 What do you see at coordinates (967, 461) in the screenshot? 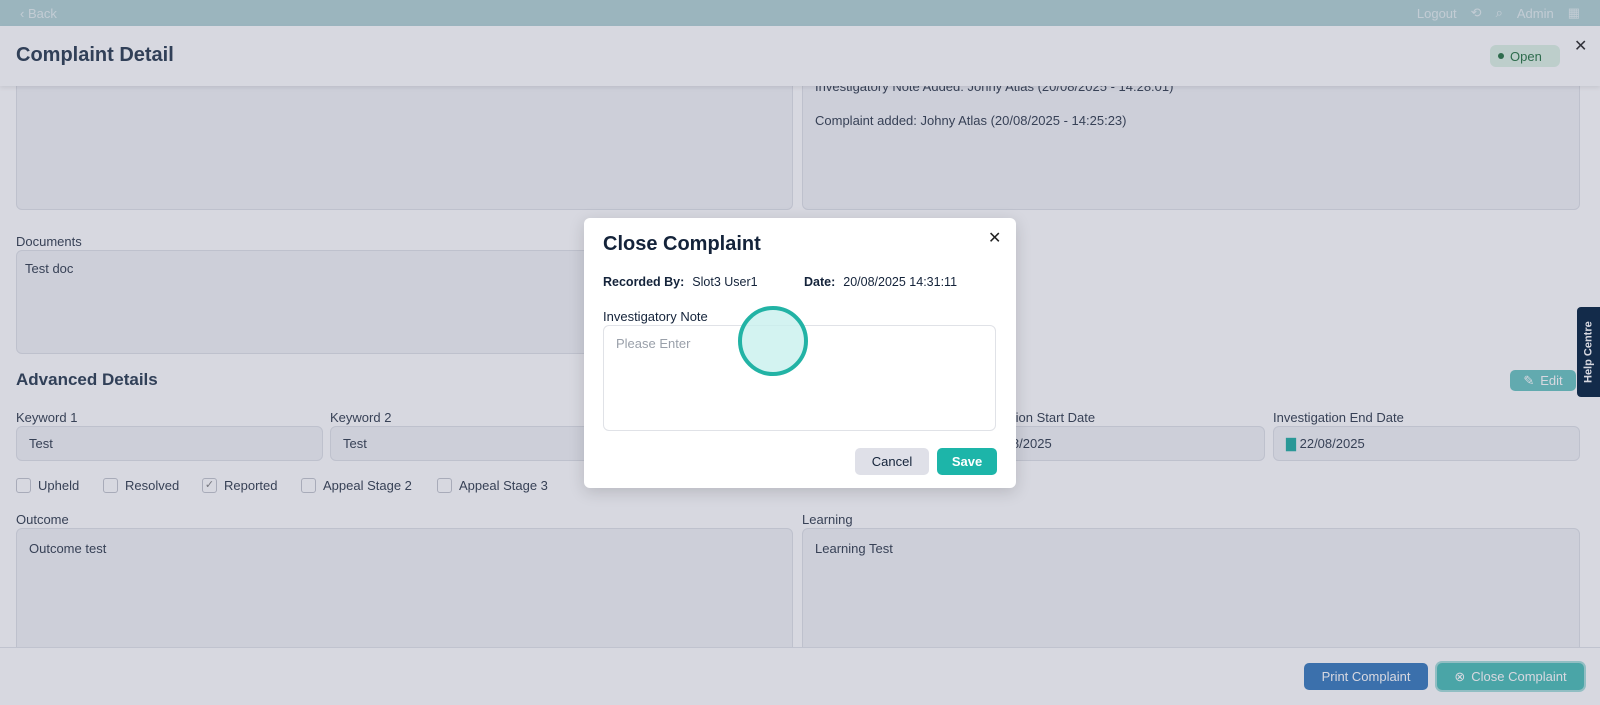
I see `save-button: Save` at bounding box center [967, 461].